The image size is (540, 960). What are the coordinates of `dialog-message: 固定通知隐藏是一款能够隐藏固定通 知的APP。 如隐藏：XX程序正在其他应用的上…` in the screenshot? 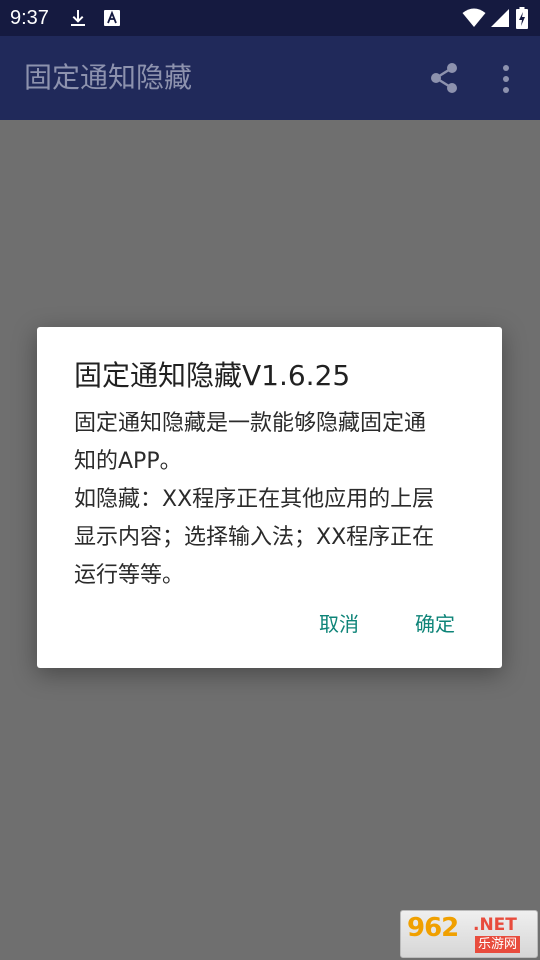 It's located at (274, 500).